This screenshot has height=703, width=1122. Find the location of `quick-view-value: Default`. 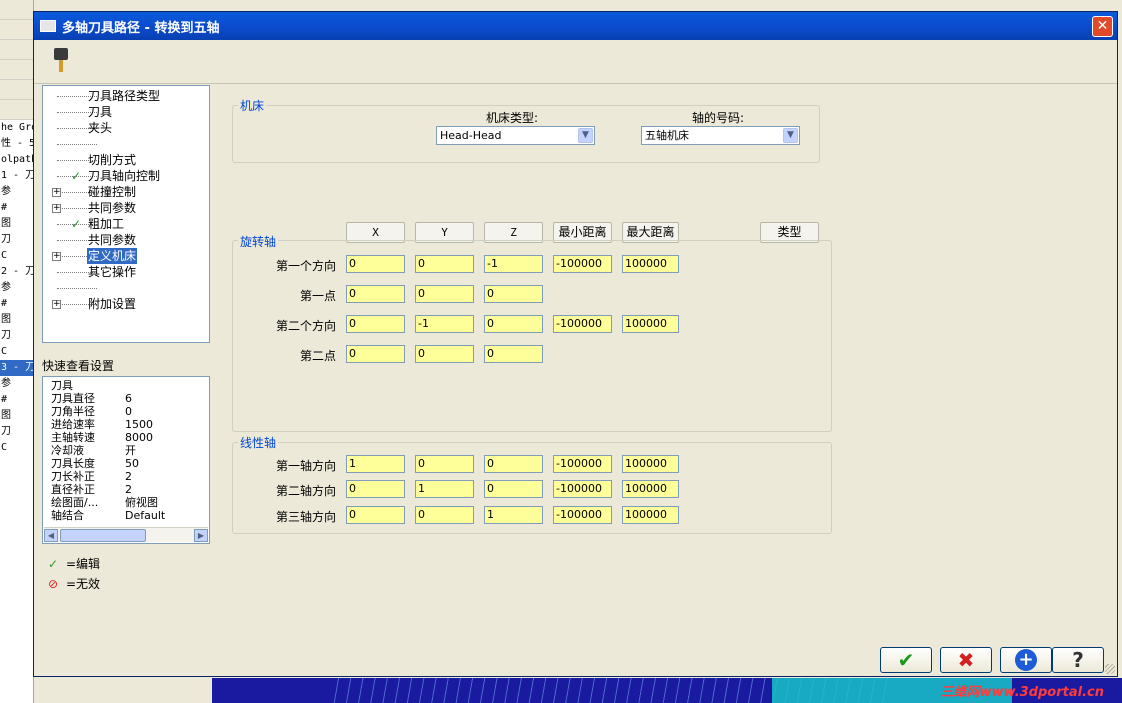

quick-view-value: Default is located at coordinates (145, 515).